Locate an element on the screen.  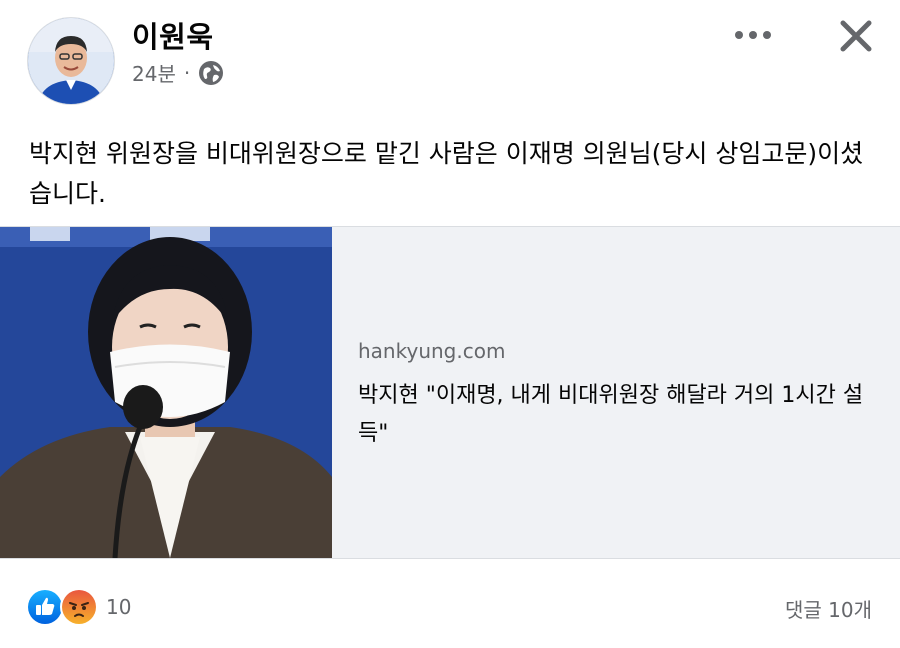
avatar-image is located at coordinates (71, 61).